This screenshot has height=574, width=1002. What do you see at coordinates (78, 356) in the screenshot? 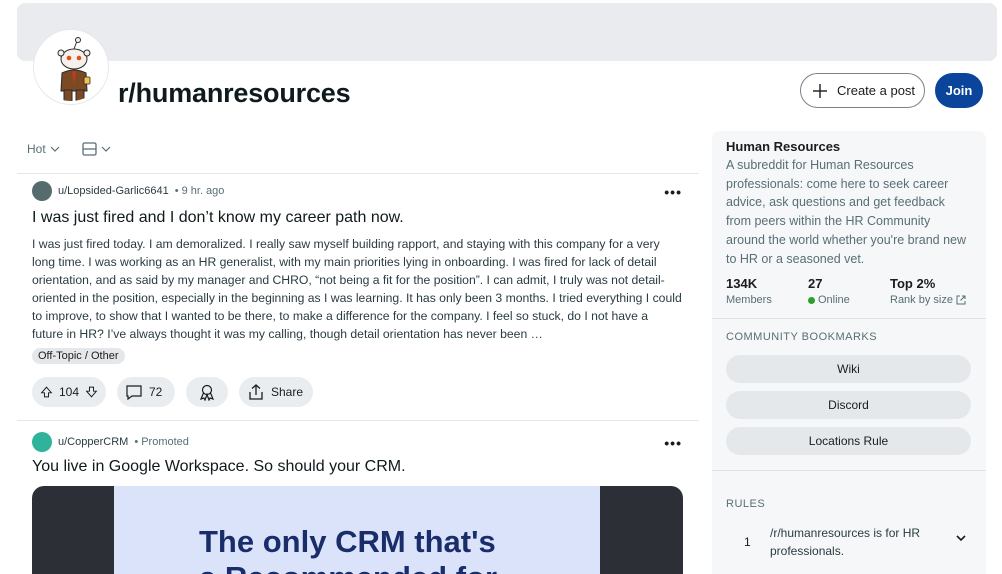
I see `post-flair: Off-Topic / Other` at bounding box center [78, 356].